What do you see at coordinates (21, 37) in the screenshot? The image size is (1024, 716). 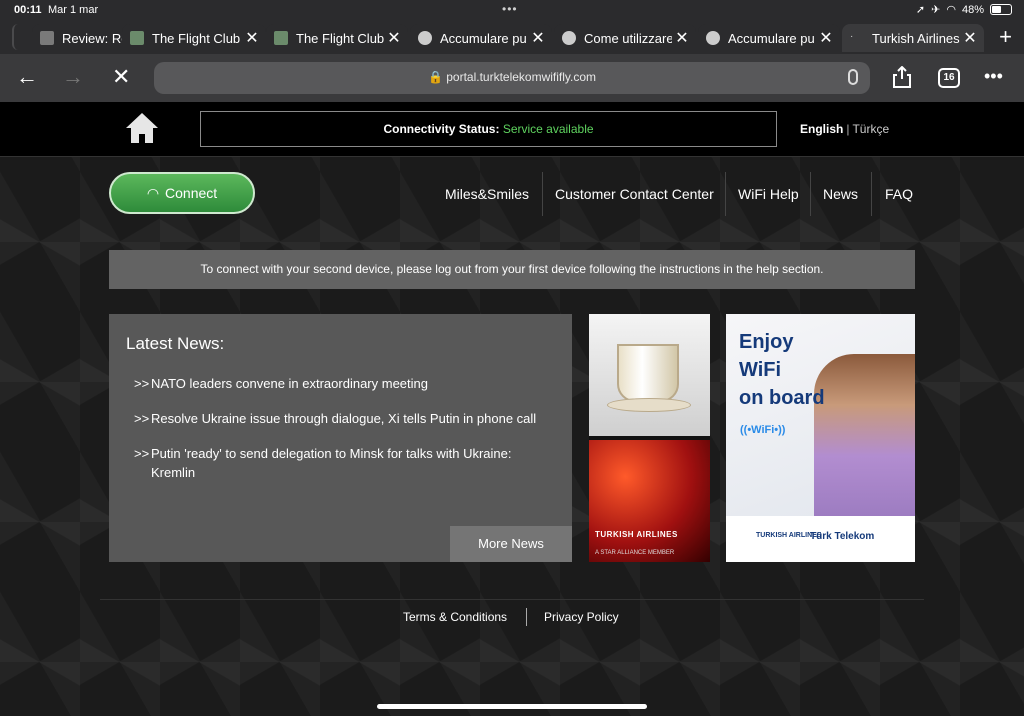 I see `tab-stack-icon` at bounding box center [21, 37].